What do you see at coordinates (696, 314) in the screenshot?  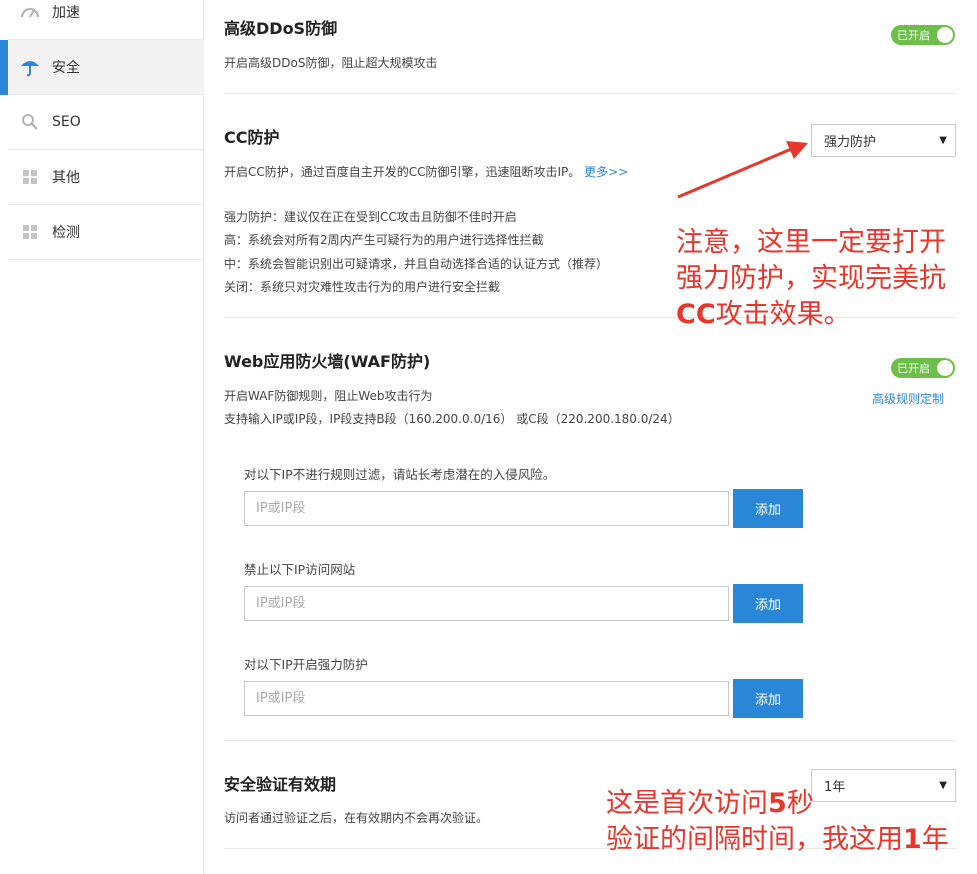 I see `note-bold: CC` at bounding box center [696, 314].